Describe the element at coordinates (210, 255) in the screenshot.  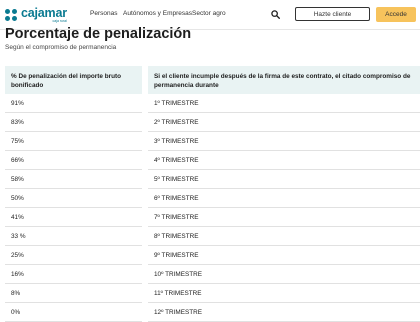
I see `table-row: 25% 9º TRIMESTRE` at that location.